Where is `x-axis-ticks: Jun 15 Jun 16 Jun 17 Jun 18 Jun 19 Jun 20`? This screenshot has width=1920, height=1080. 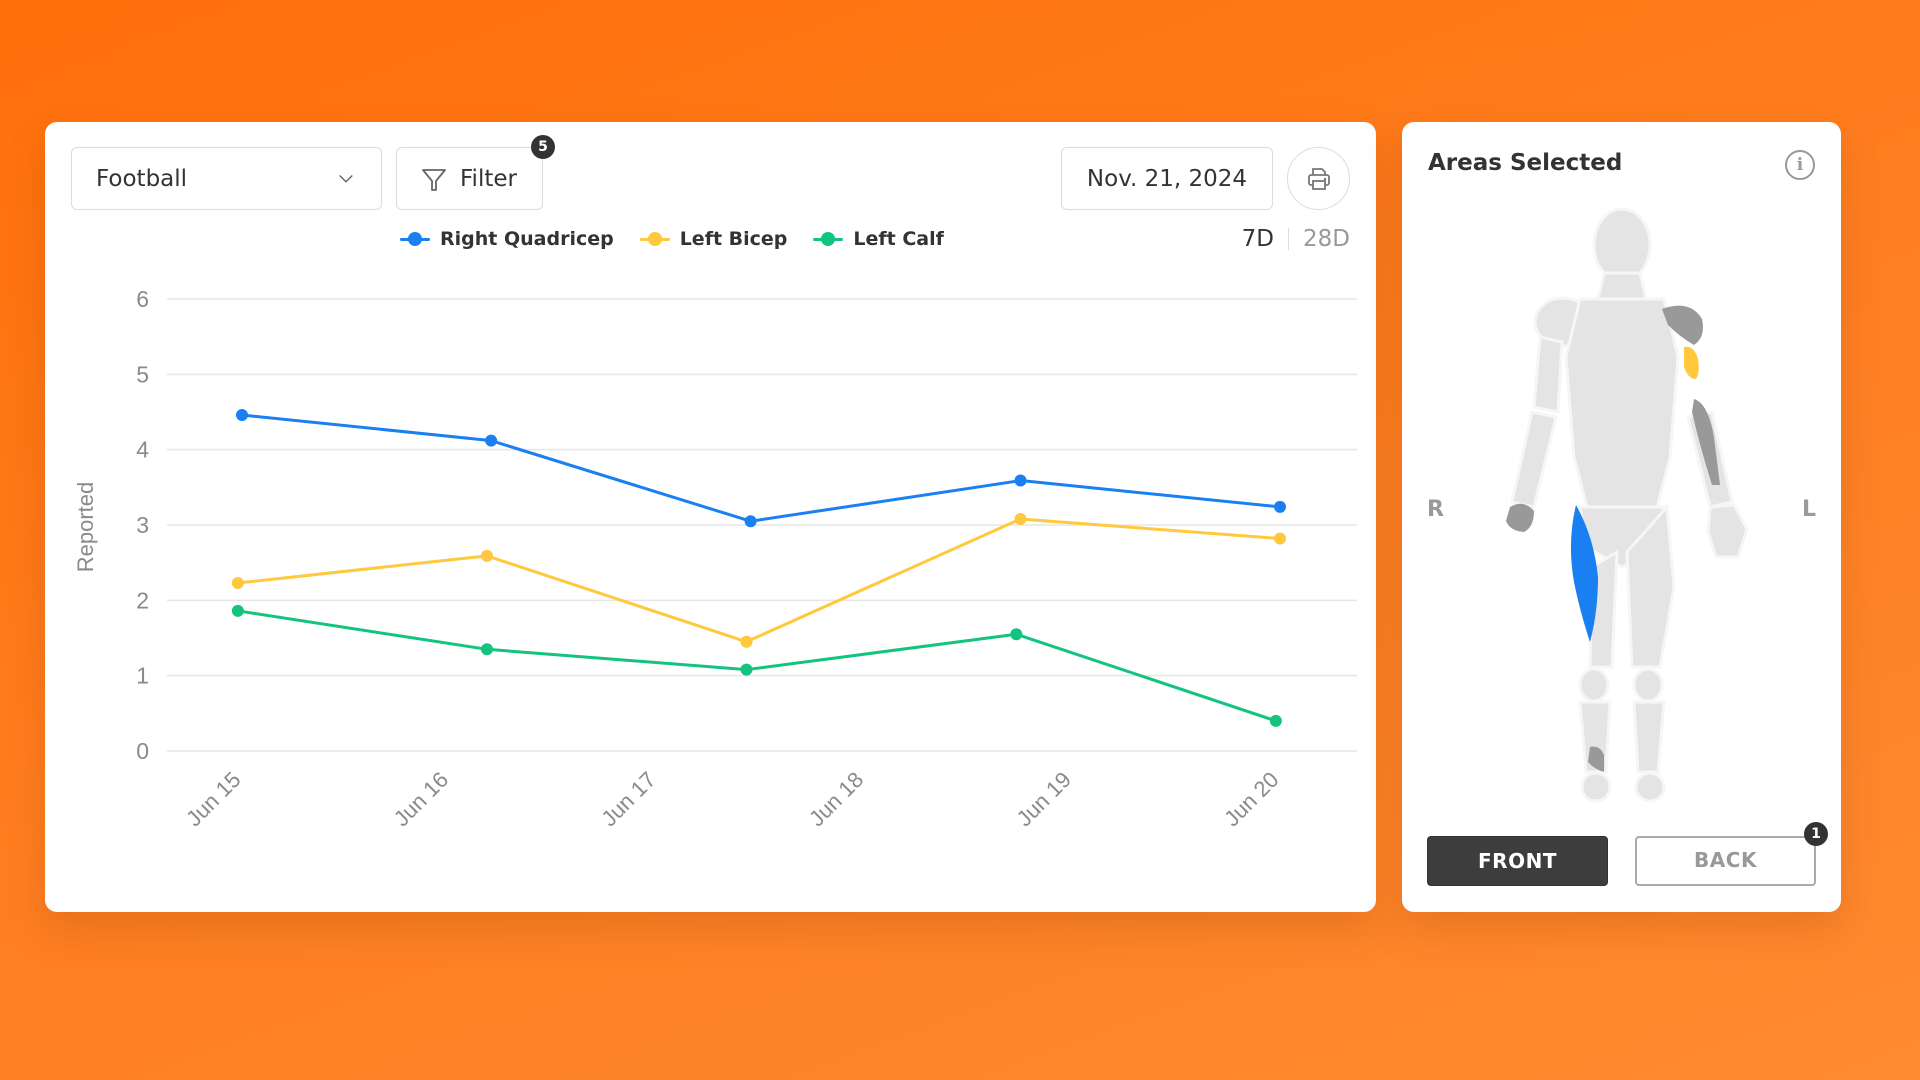
x-axis-ticks: Jun 15 Jun 16 Jun 17 Jun 18 Jun 19 Jun 20 is located at coordinates (732, 799).